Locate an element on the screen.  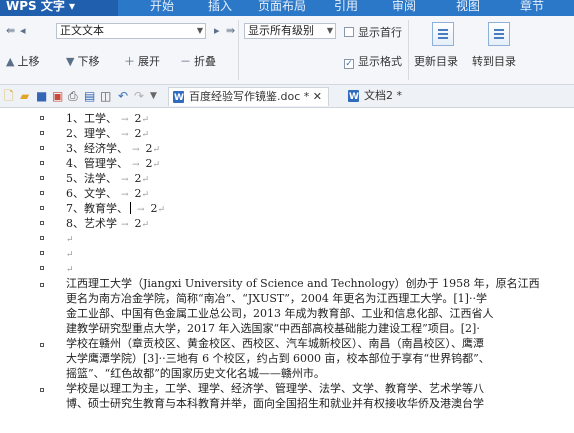
tab-view: 视图 is located at coordinates (468, 7).